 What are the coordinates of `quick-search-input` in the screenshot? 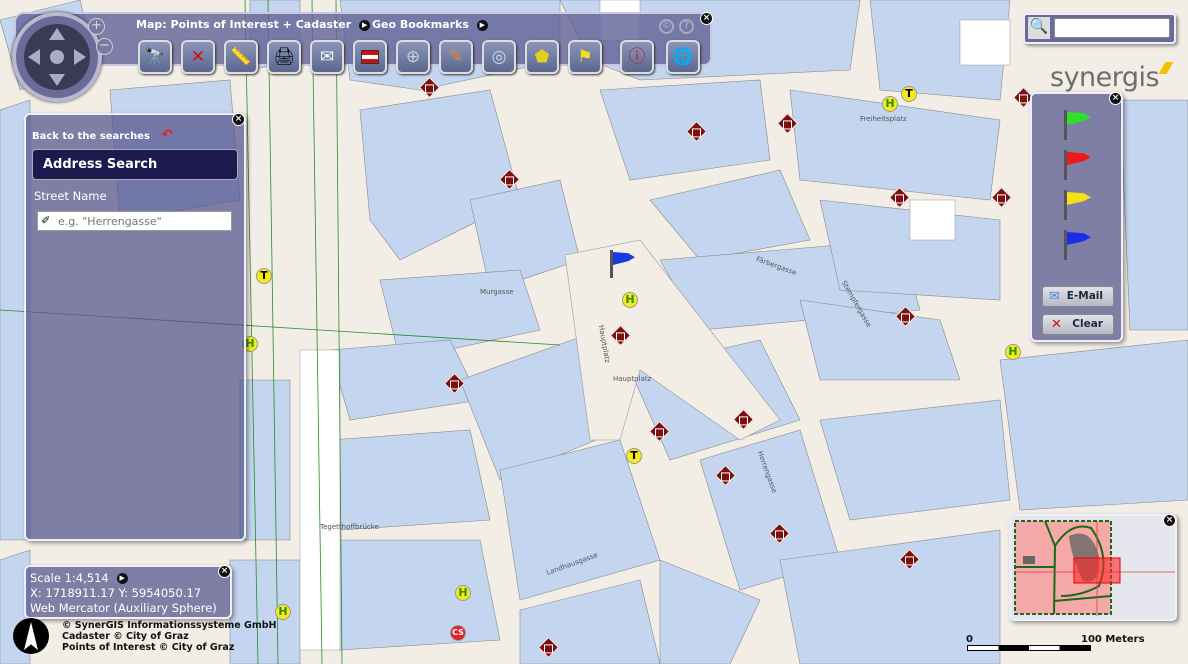 It's located at (1112, 28).